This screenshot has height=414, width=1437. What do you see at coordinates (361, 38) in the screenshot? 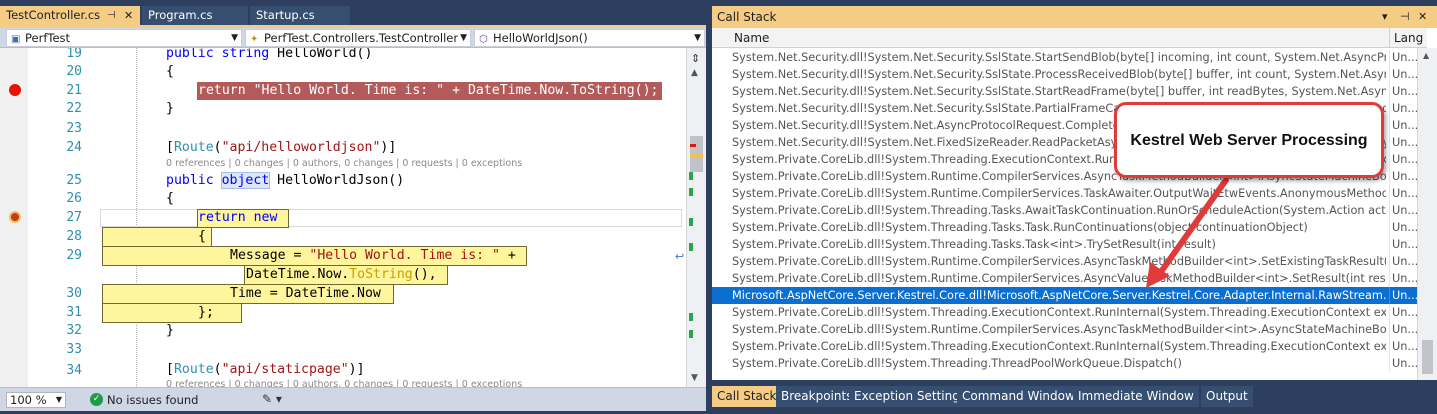
I see `class-name: PerfTest.Controllers.TestController` at bounding box center [361, 38].